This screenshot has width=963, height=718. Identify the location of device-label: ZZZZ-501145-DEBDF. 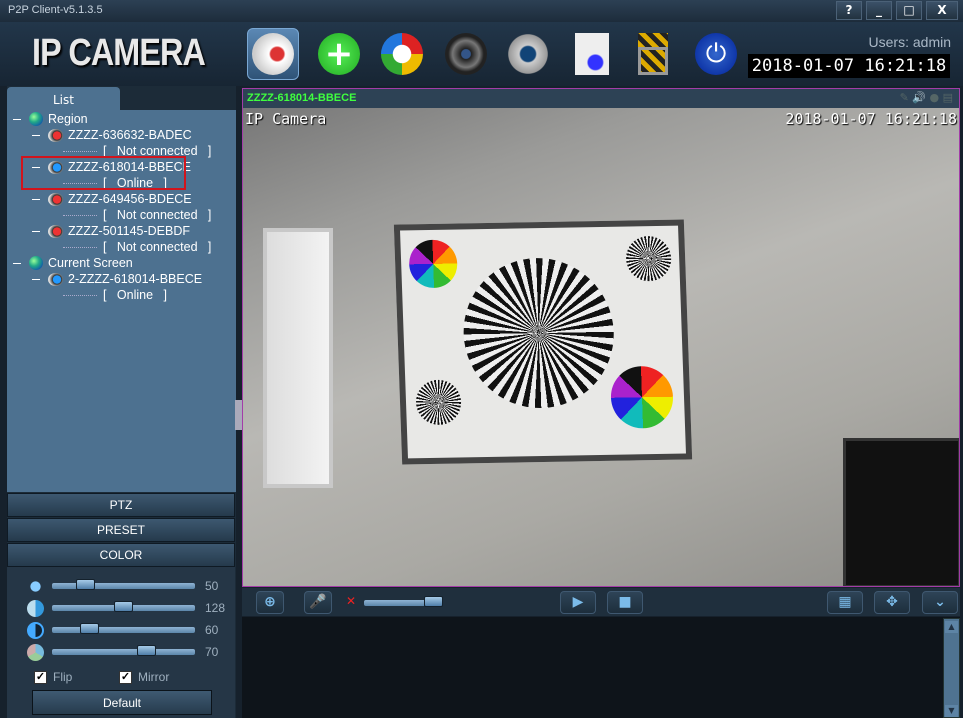
(129, 231).